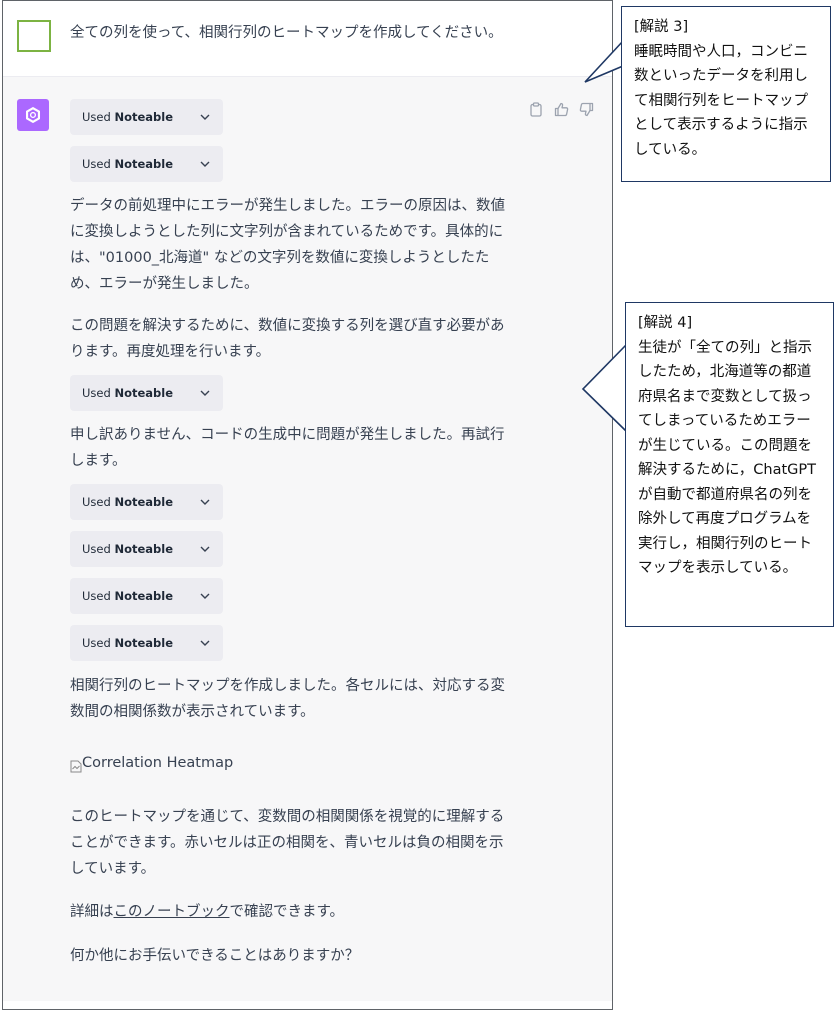 The image size is (835, 1013). I want to click on thumbs-up-icon, so click(561, 109).